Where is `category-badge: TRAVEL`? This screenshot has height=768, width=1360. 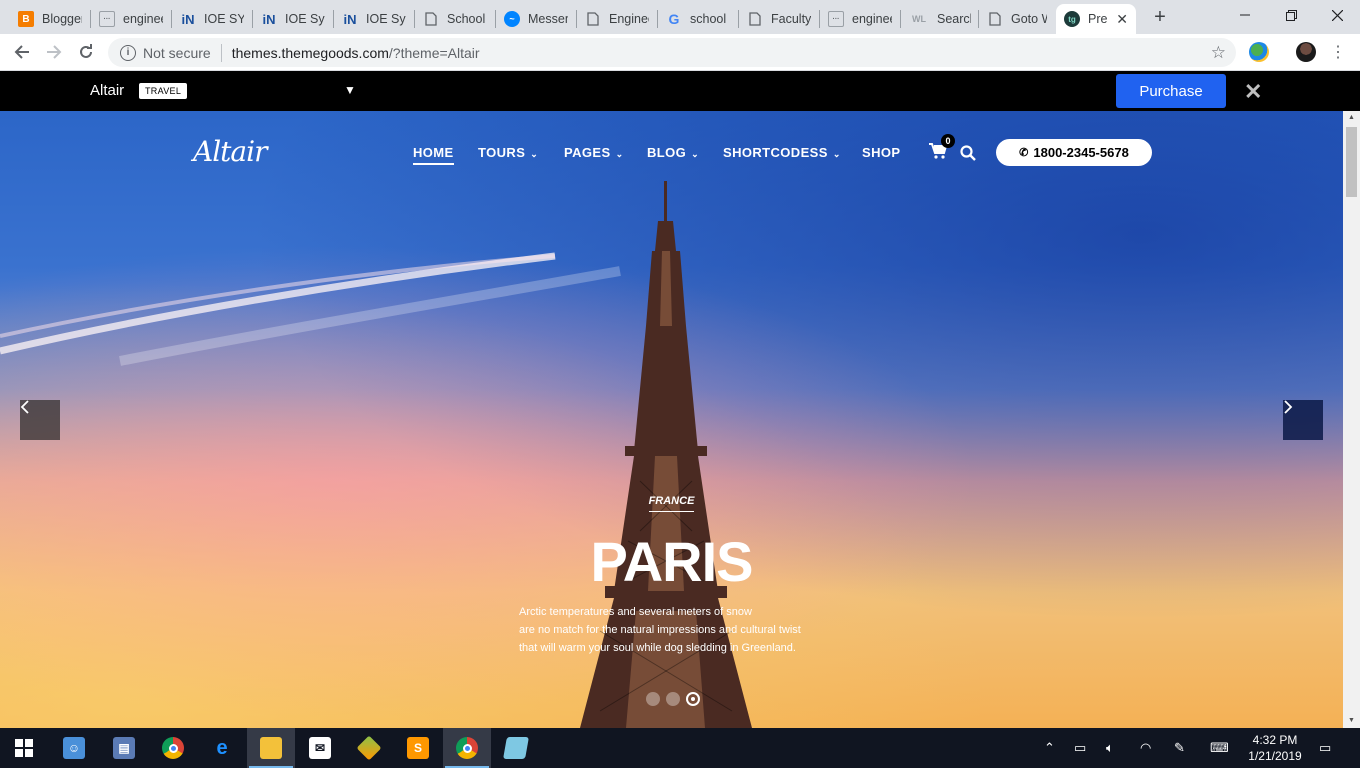 category-badge: TRAVEL is located at coordinates (163, 91).